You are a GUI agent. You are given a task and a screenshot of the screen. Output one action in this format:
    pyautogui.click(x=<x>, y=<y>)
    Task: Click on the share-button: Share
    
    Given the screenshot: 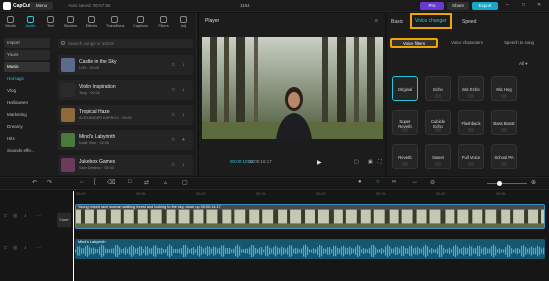 What is the action you would take?
    pyautogui.click(x=458, y=6)
    